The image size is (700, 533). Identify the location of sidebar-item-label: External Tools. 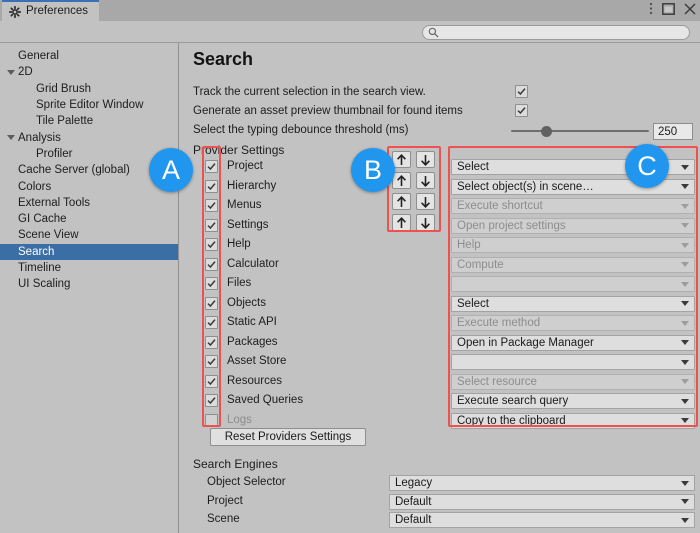
(54, 202).